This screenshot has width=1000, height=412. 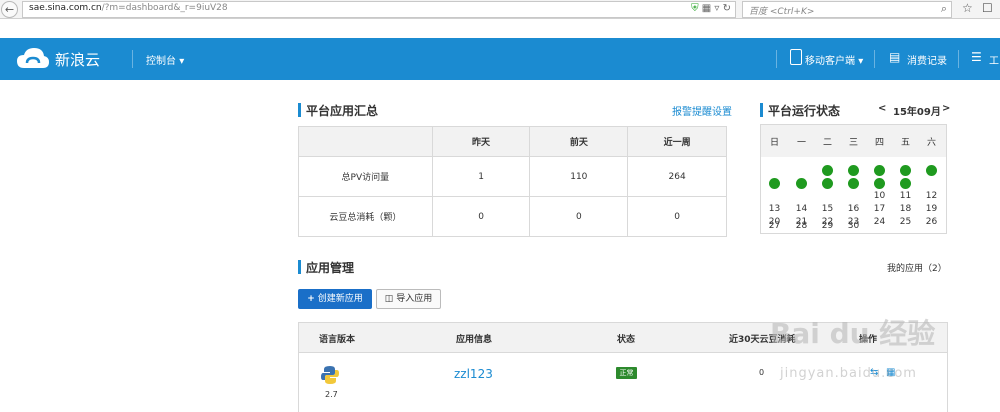 I want to click on bookmark-icon: ☐, so click(x=987, y=8).